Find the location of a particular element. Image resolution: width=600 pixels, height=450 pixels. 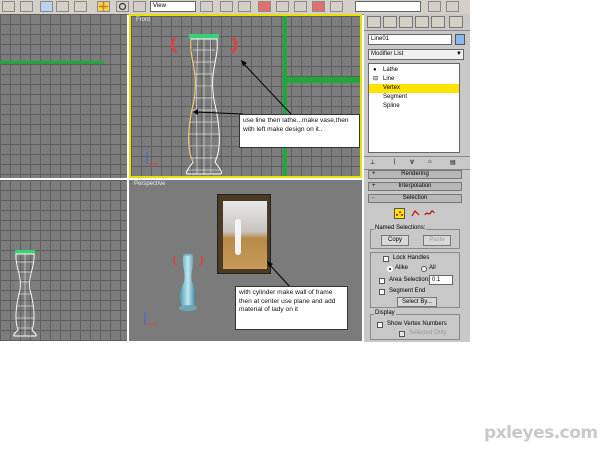

spline-preview is located at coordinates (52, 62).